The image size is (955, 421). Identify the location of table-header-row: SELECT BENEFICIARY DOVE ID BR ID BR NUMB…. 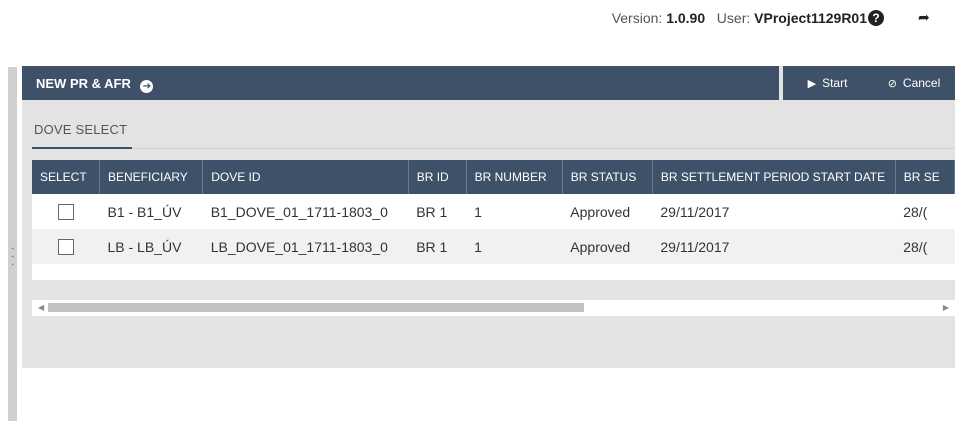
(493, 177).